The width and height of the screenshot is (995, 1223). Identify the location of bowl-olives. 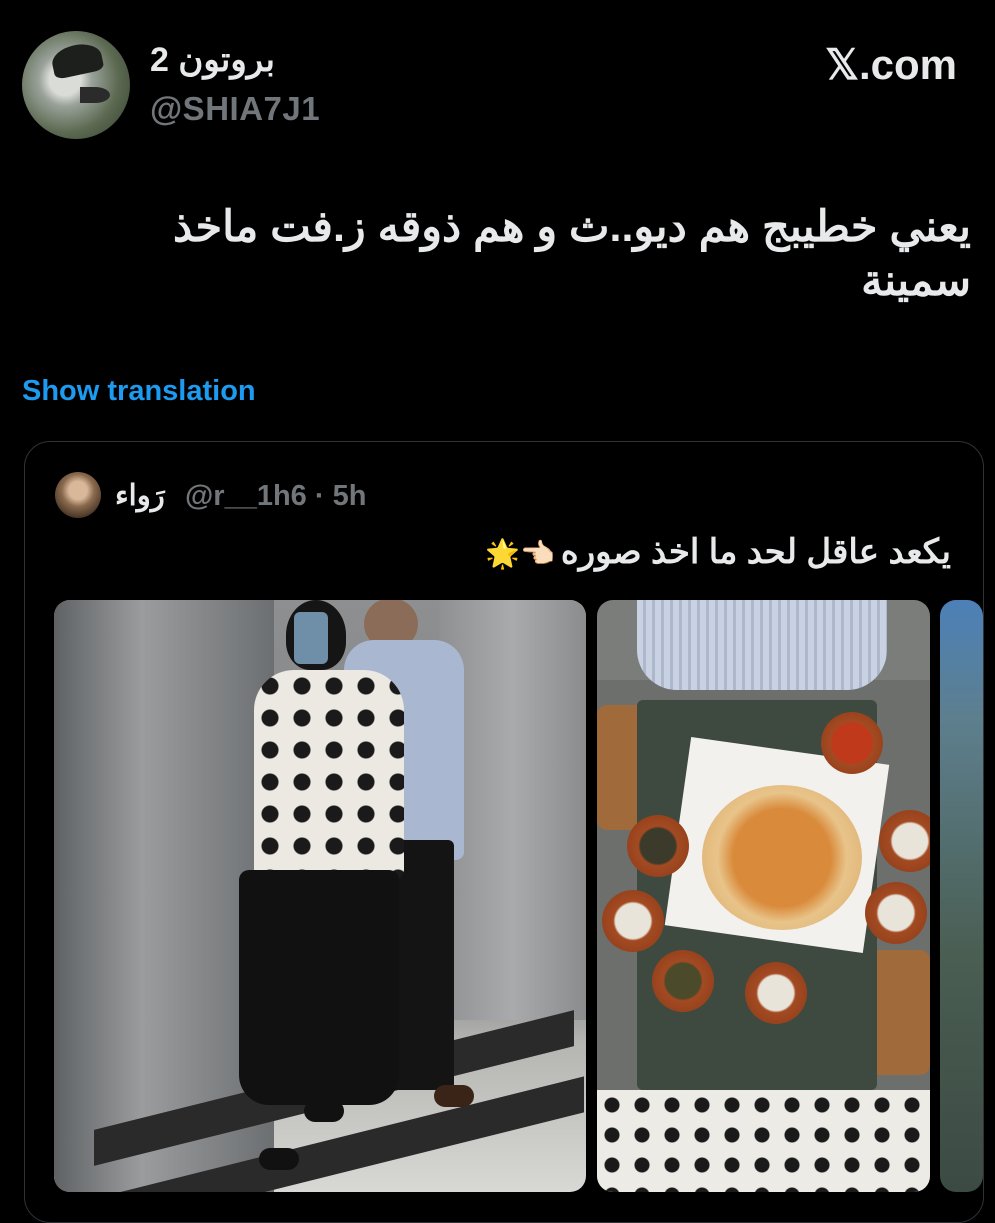
(658, 846).